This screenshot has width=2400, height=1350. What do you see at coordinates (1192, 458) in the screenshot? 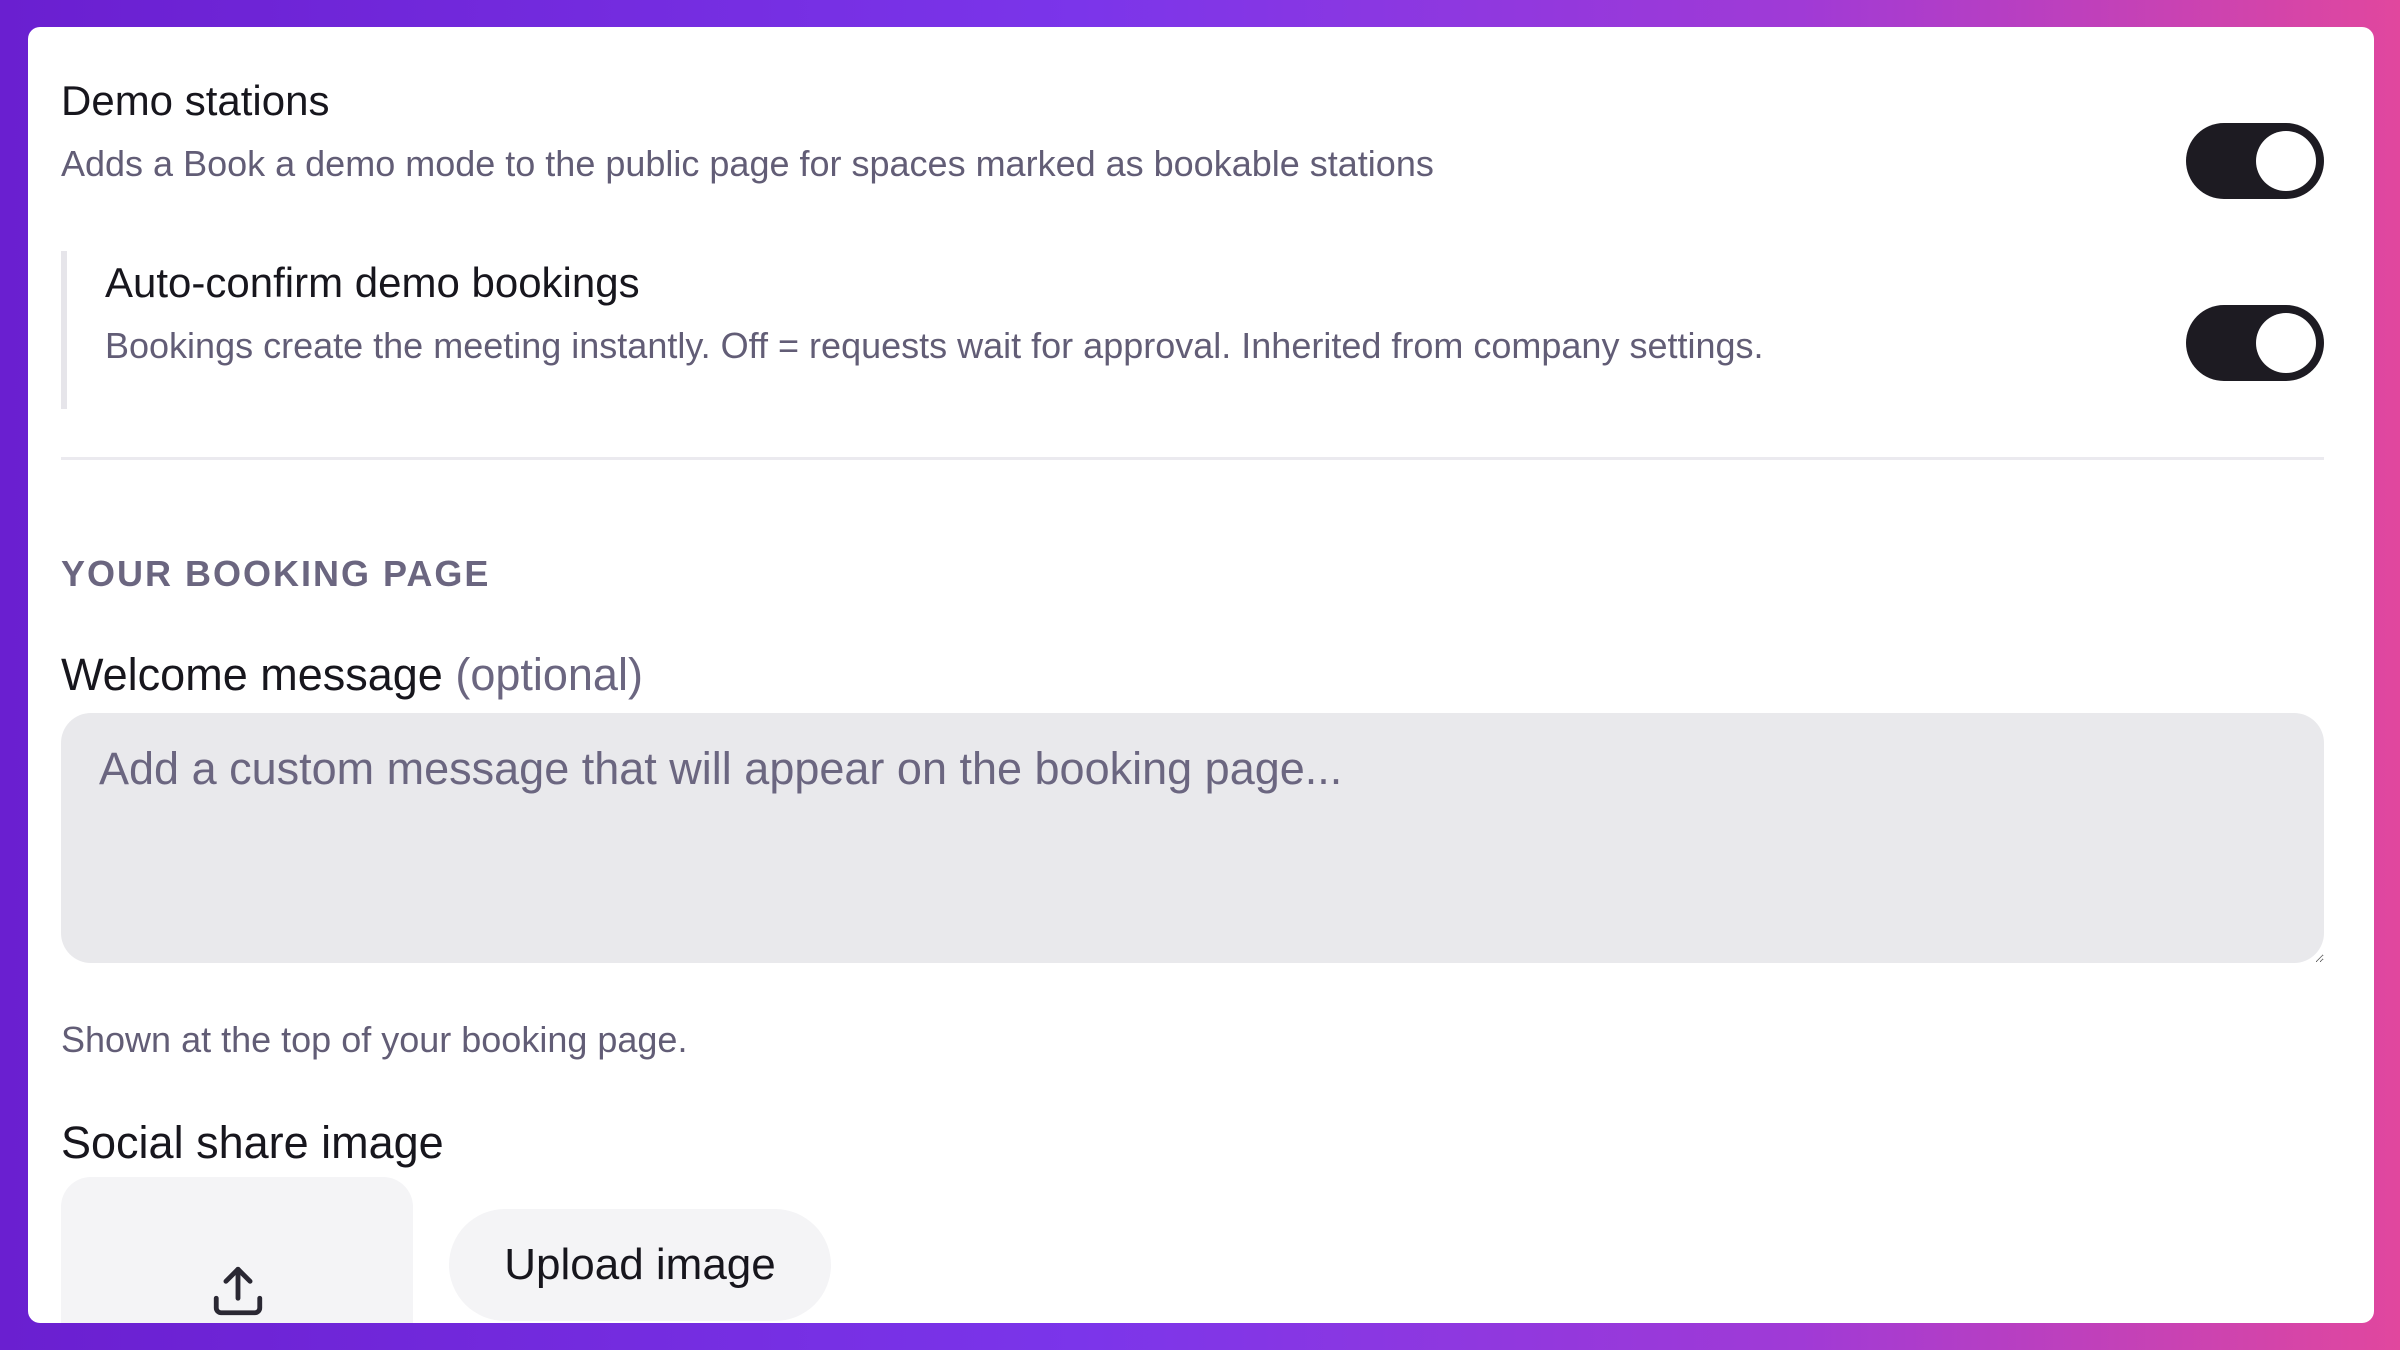
I see `section-divider` at bounding box center [1192, 458].